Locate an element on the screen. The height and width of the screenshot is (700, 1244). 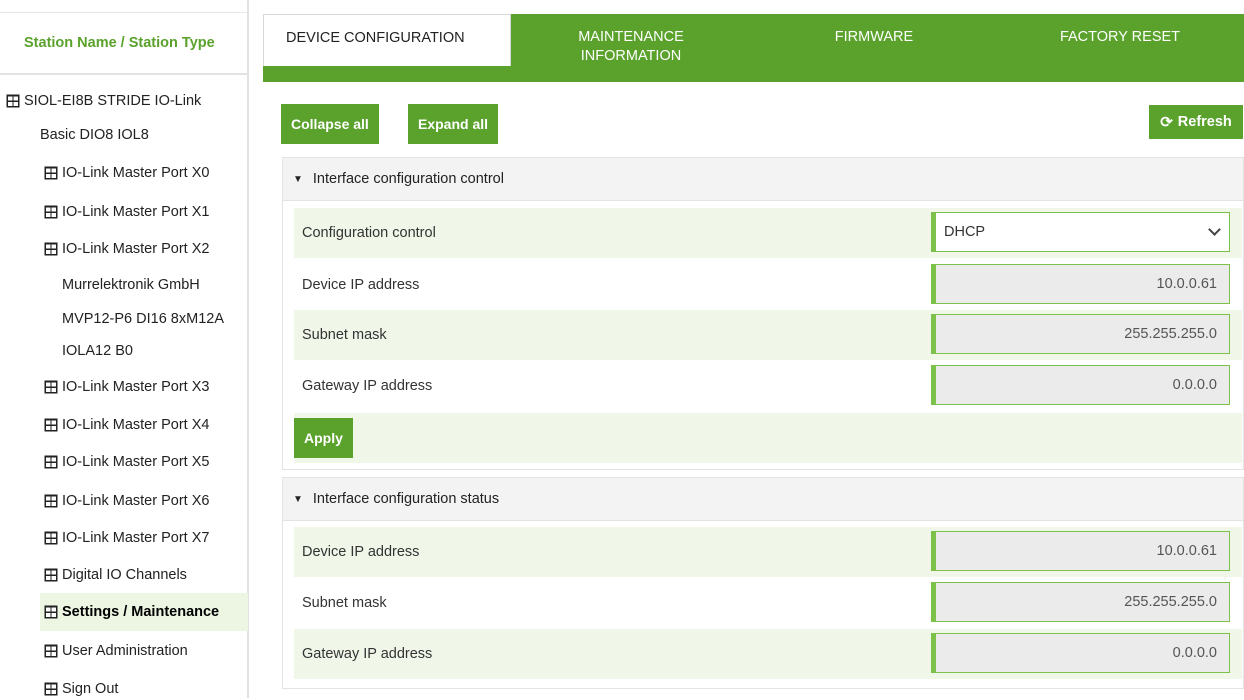
tree-item-label: IO-Link Master Port X3 is located at coordinates (136, 387).